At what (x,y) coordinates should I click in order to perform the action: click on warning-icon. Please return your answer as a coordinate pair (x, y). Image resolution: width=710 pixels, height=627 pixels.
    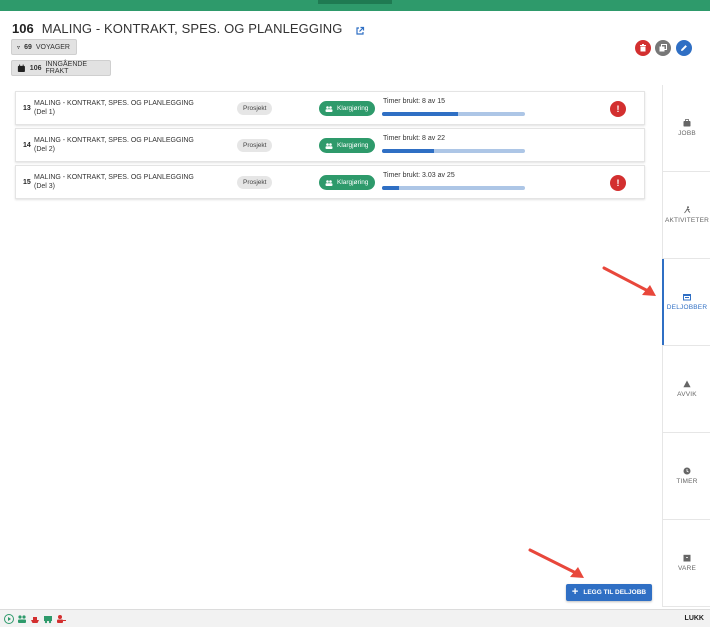
    Looking at the image, I should click on (687, 384).